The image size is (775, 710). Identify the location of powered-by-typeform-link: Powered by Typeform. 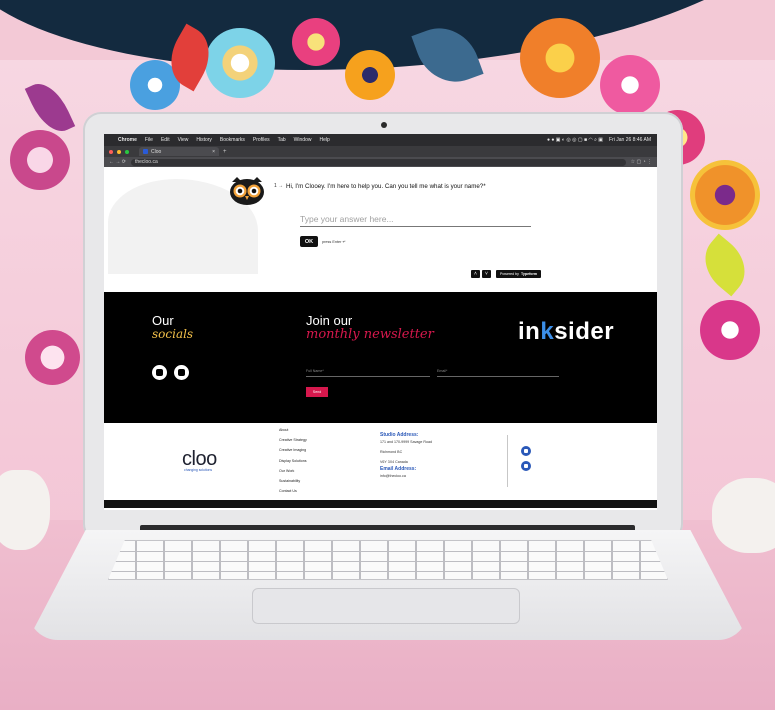
(519, 274).